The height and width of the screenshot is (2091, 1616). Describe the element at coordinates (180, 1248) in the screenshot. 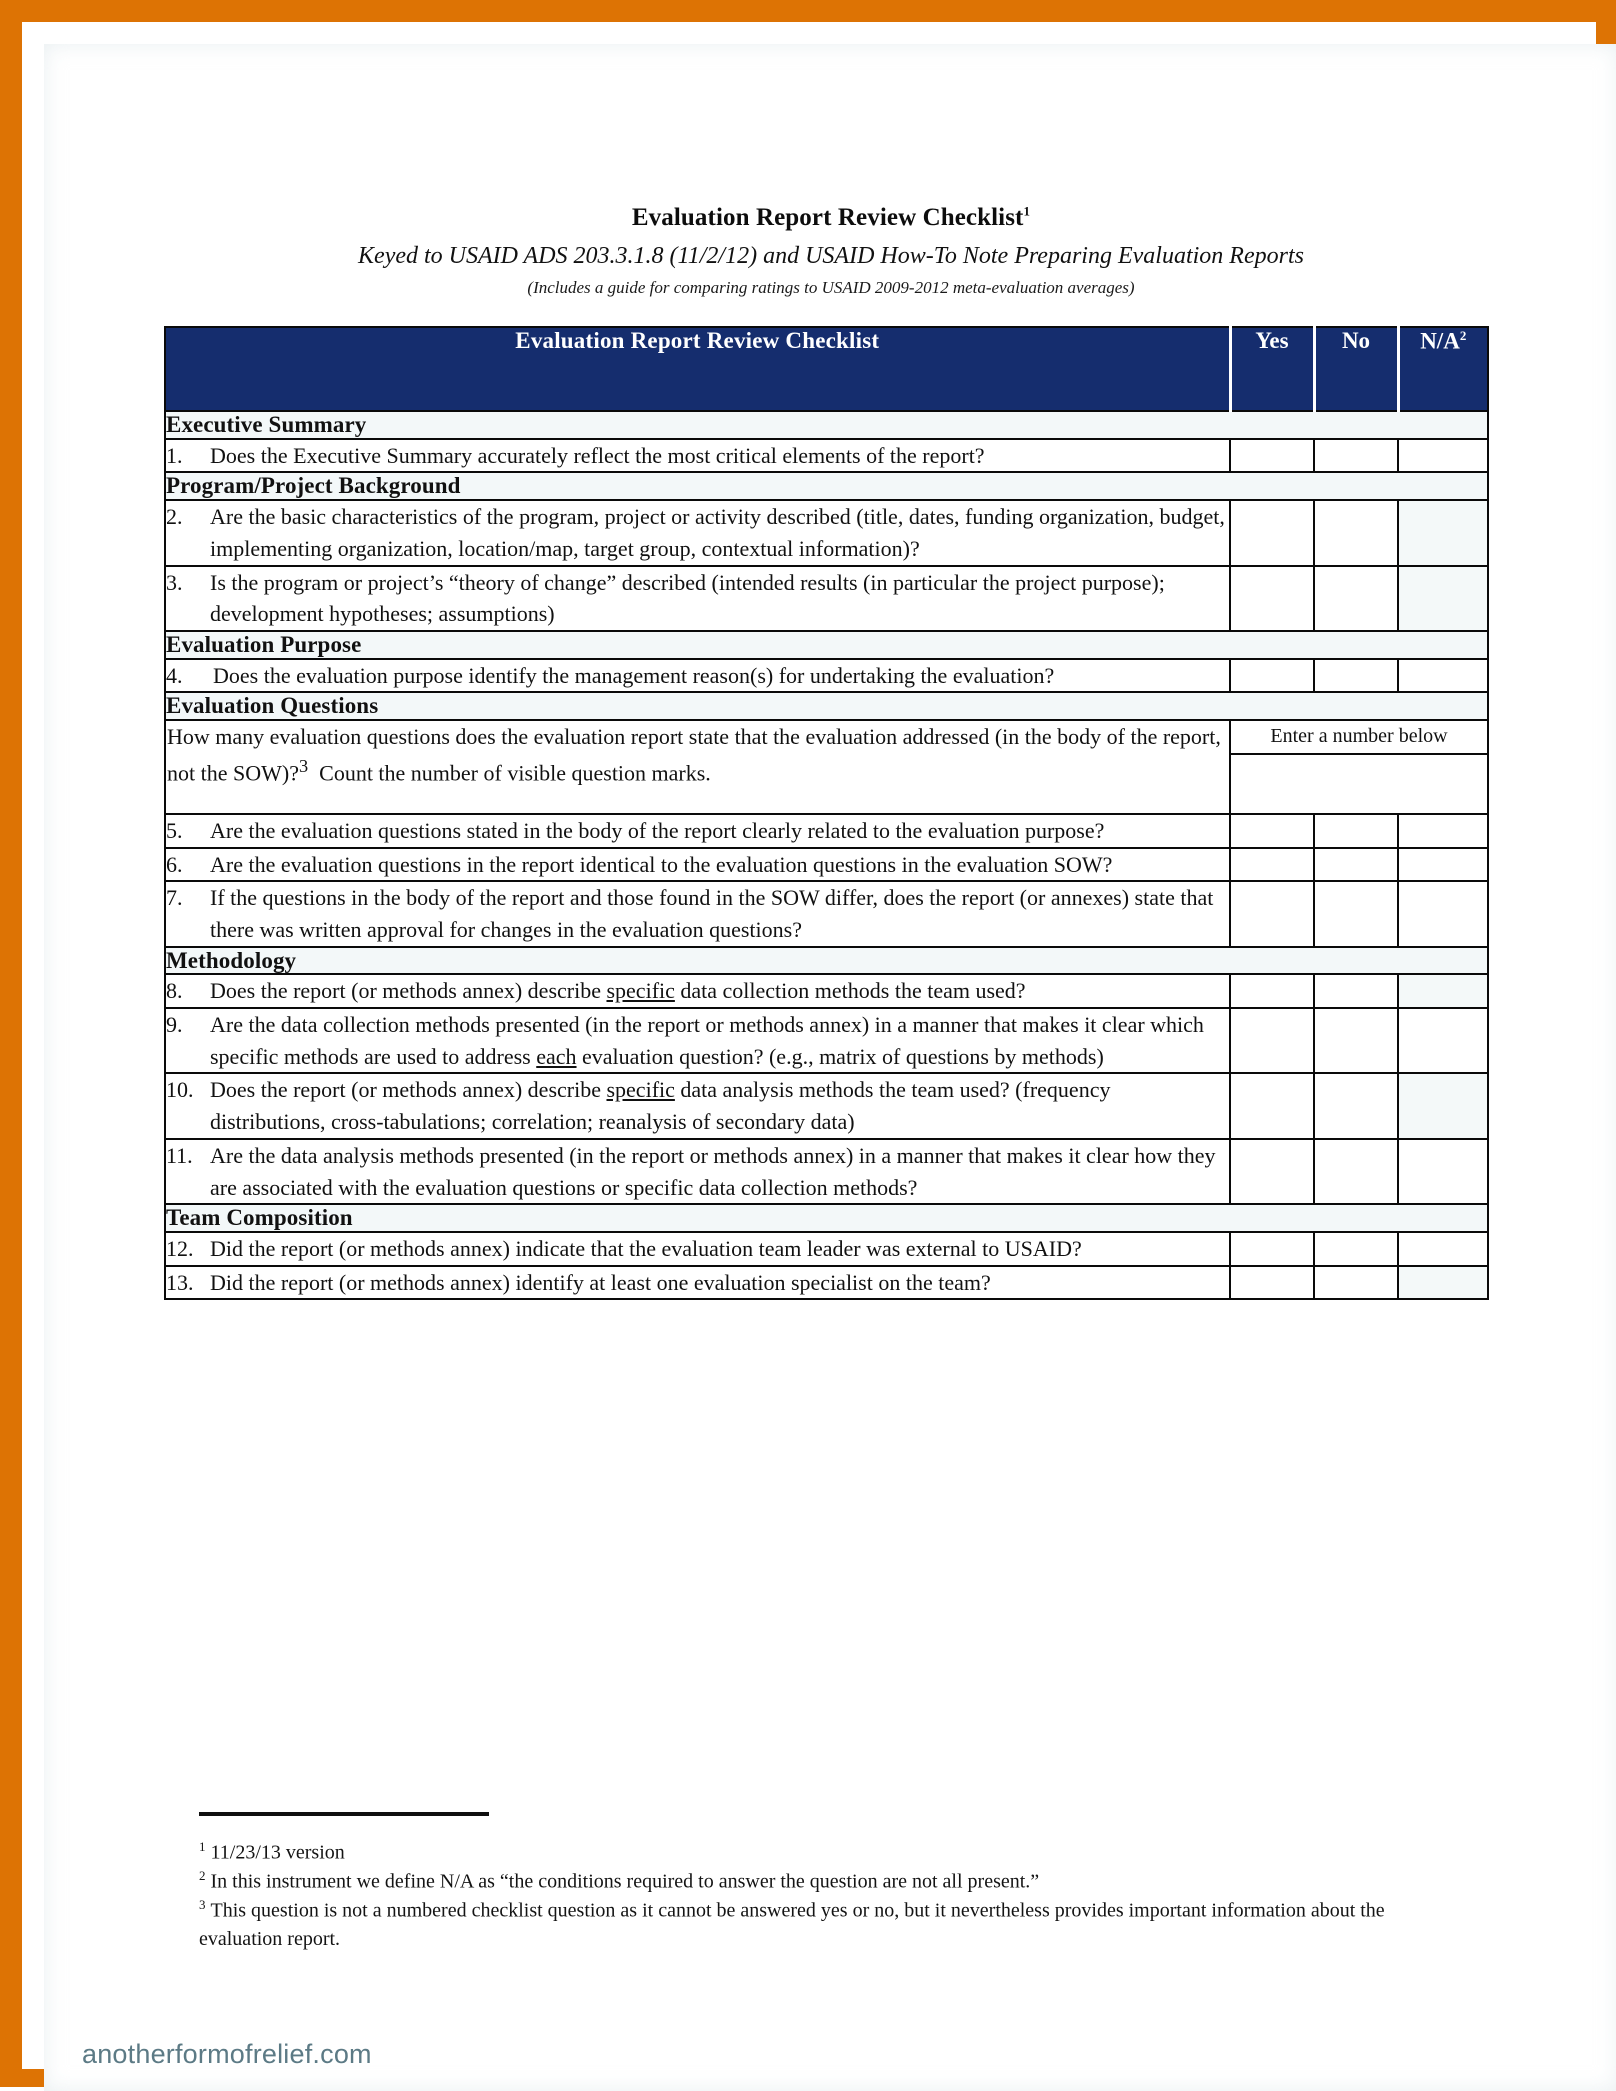

I see `question-number: 12.` at that location.